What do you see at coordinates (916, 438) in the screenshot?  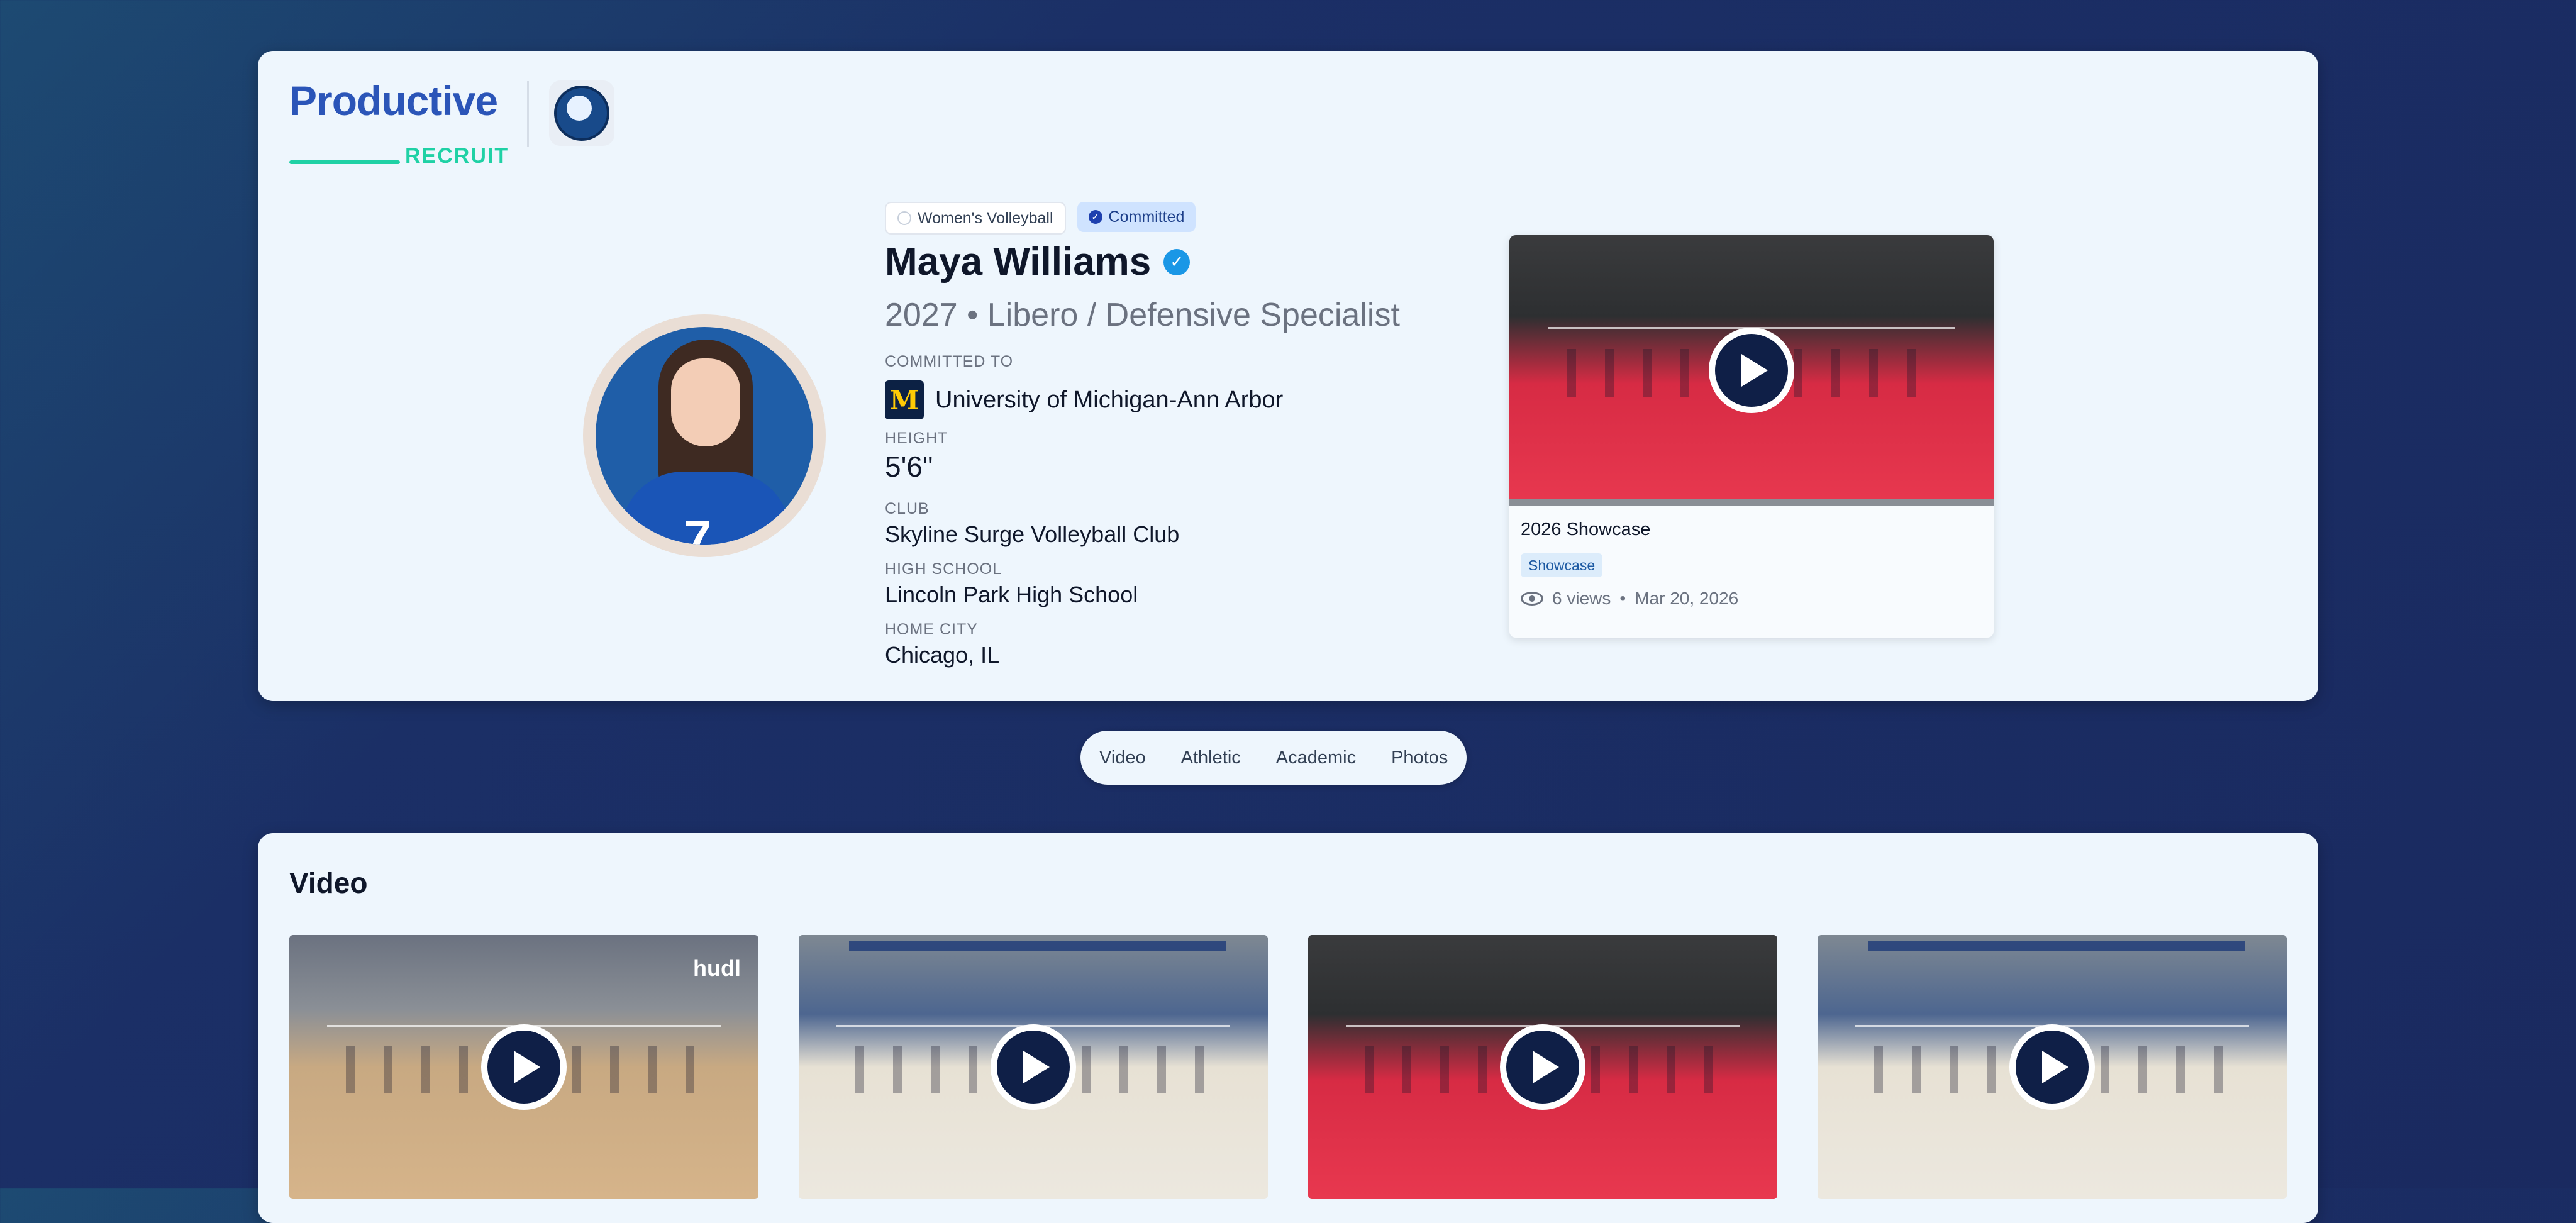 I see `height-label: HEIGHT` at bounding box center [916, 438].